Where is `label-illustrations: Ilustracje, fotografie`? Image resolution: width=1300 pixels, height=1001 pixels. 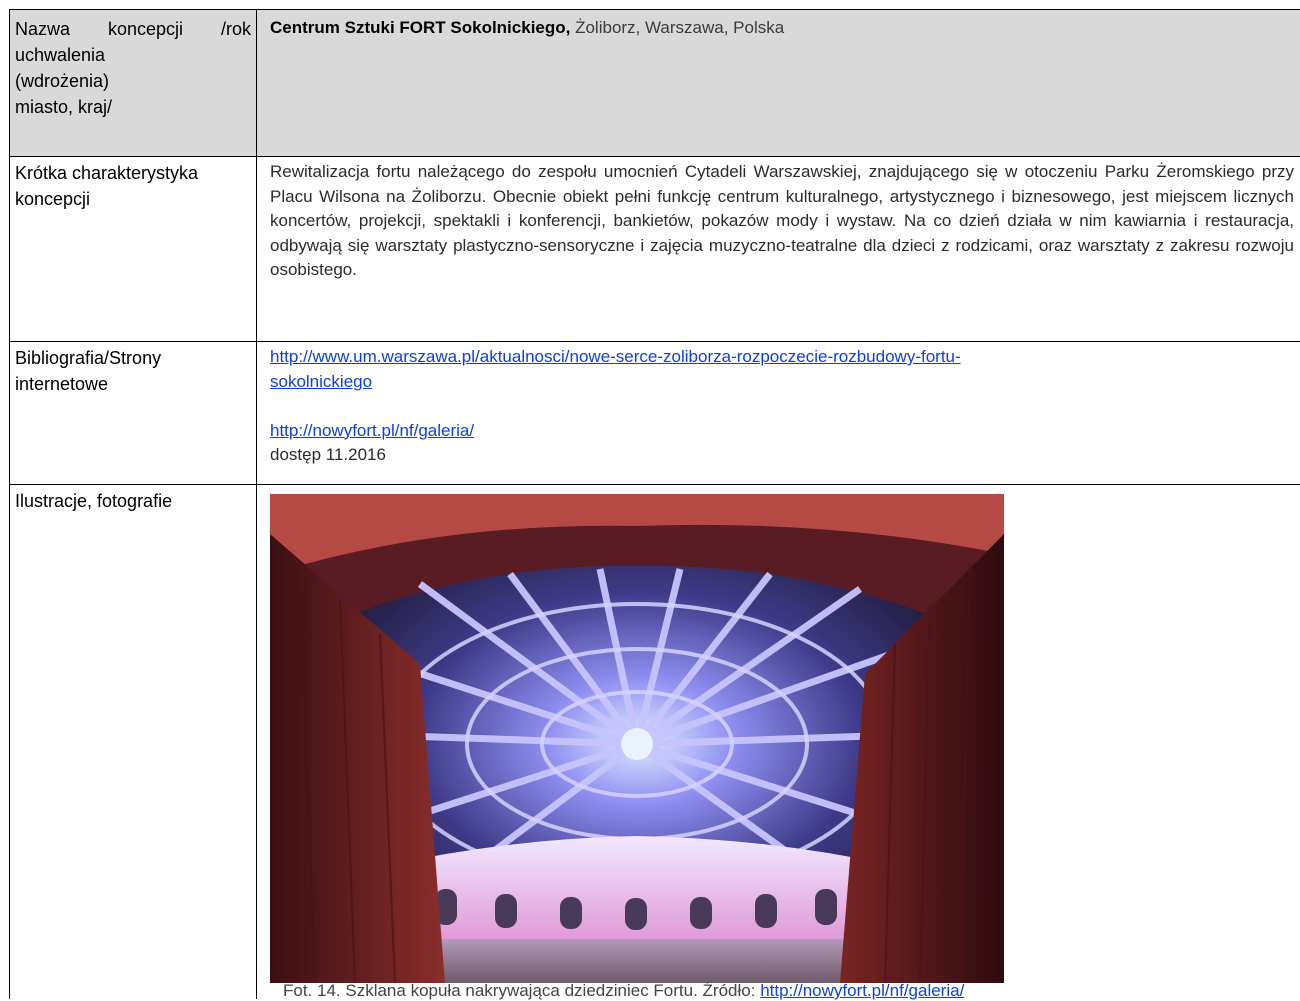 label-illustrations: Ilustracje, fotografie is located at coordinates (94, 501).